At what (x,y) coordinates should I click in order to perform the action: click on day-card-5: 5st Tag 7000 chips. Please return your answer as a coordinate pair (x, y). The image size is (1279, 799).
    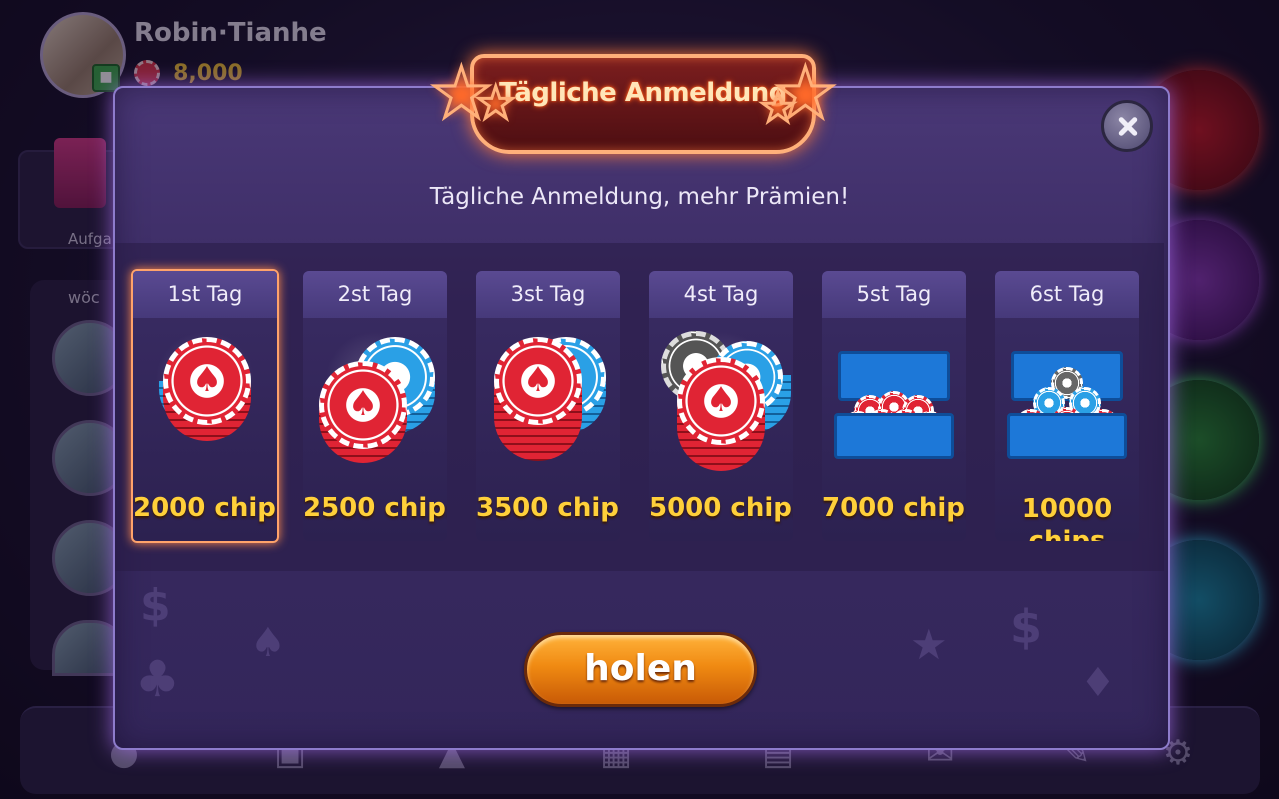
    Looking at the image, I should click on (894, 406).